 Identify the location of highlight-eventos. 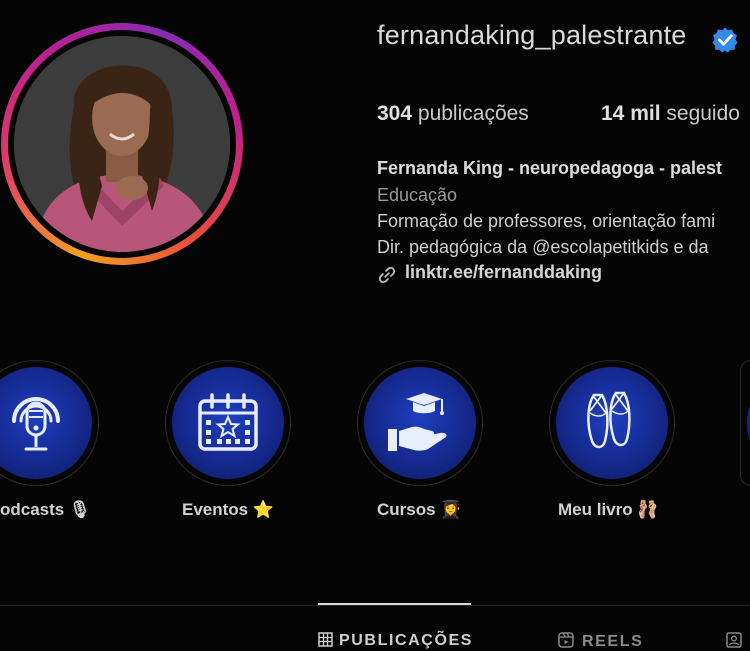
(228, 423).